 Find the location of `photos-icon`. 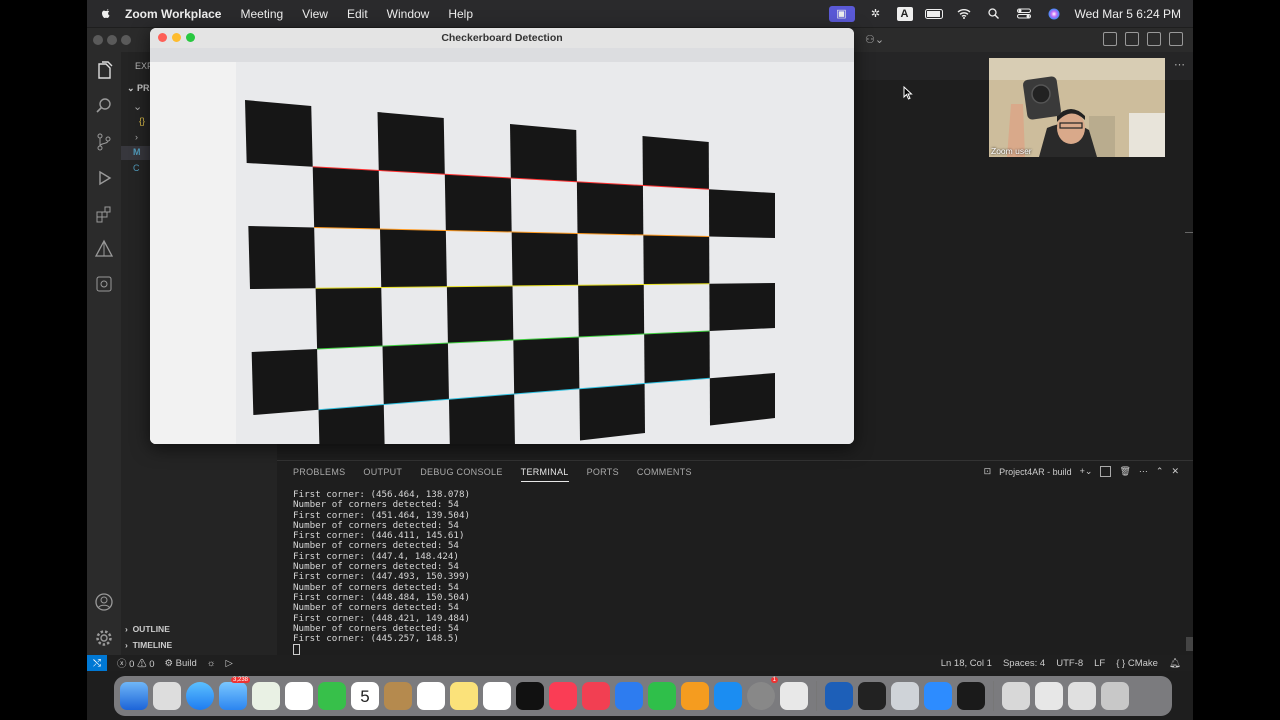

photos-icon is located at coordinates (299, 696).